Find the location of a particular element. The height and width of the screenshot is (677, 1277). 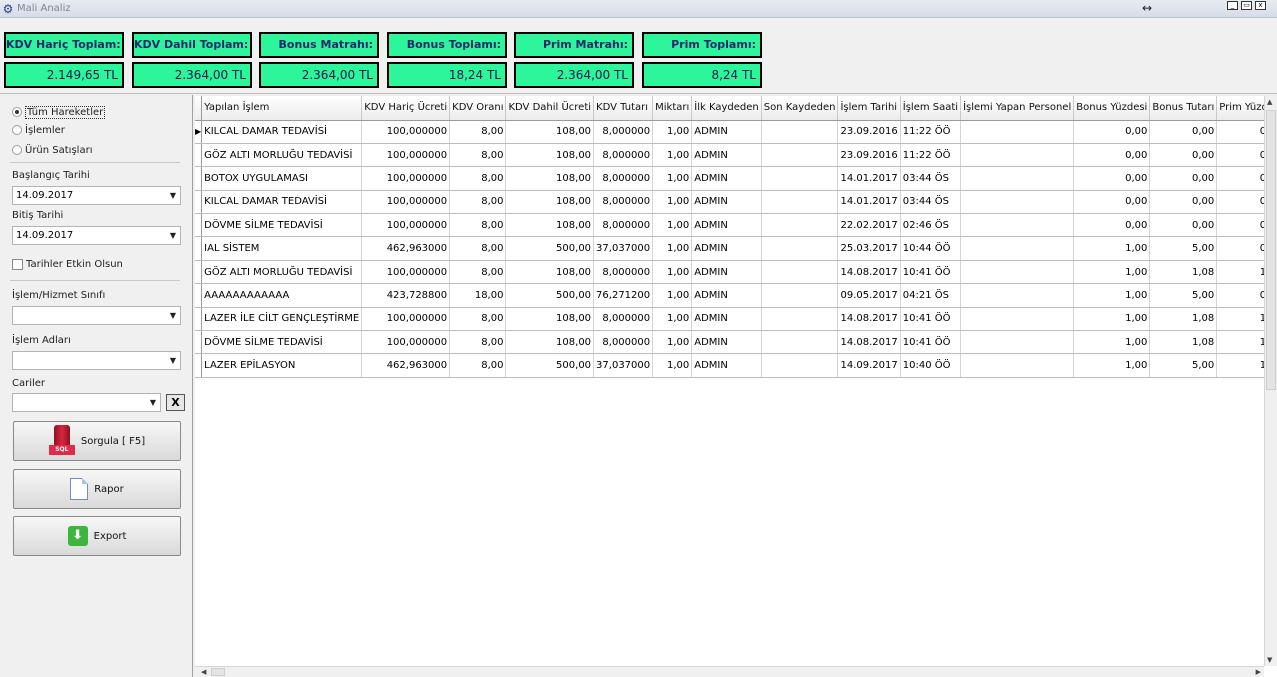

table-cell: DÖVME SİLME TEDAVİSİ is located at coordinates (282, 225).